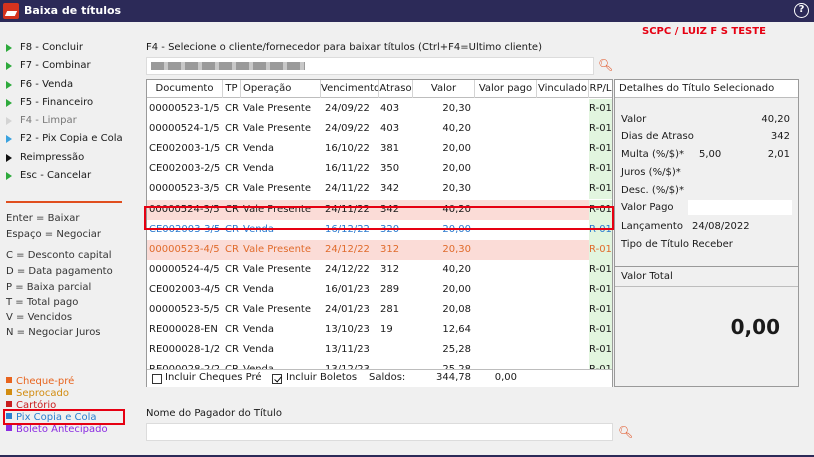 The height and width of the screenshot is (457, 814). Describe the element at coordinates (9, 48) in the screenshot. I see `arrow-icon` at that location.